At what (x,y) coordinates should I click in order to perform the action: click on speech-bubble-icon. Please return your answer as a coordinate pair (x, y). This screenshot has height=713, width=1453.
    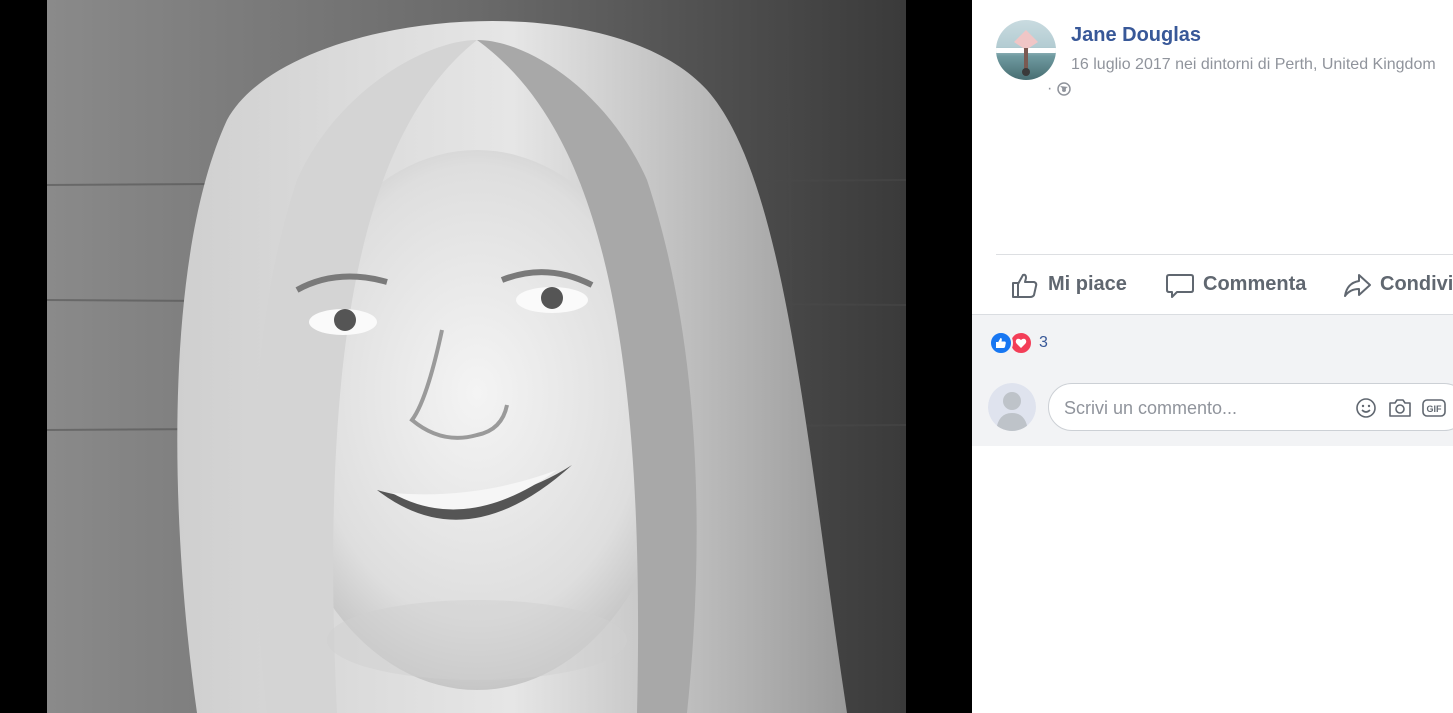
    Looking at the image, I should click on (1180, 285).